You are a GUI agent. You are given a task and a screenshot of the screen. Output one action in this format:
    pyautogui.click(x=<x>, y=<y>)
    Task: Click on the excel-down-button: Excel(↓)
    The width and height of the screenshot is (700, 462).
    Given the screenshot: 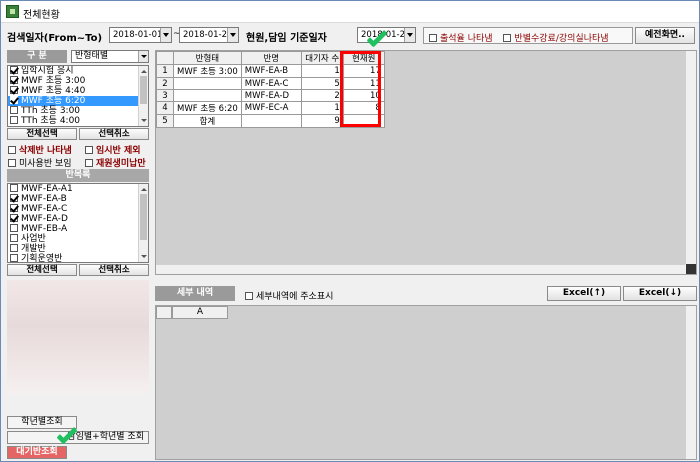 What is the action you would take?
    pyautogui.click(x=660, y=293)
    